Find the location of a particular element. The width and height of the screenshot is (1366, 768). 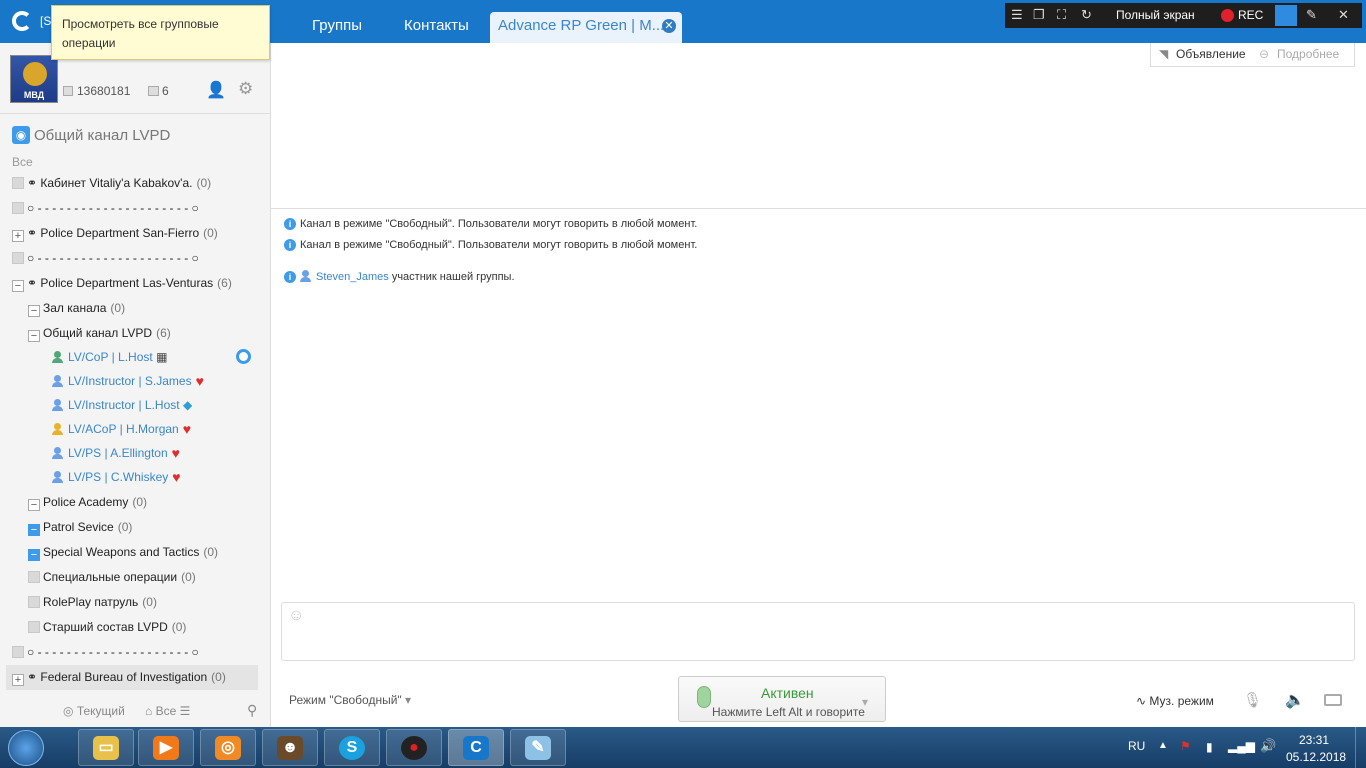

tree-item: − Special Weapons and Tactics (0) is located at coordinates (135, 552).